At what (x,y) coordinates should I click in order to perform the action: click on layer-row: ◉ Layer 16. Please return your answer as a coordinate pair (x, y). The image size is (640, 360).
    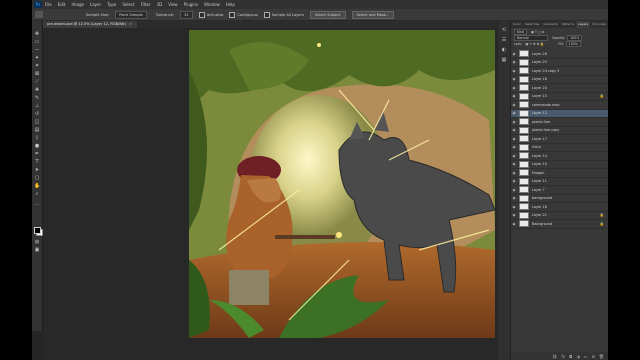
    Looking at the image, I should click on (559, 207).